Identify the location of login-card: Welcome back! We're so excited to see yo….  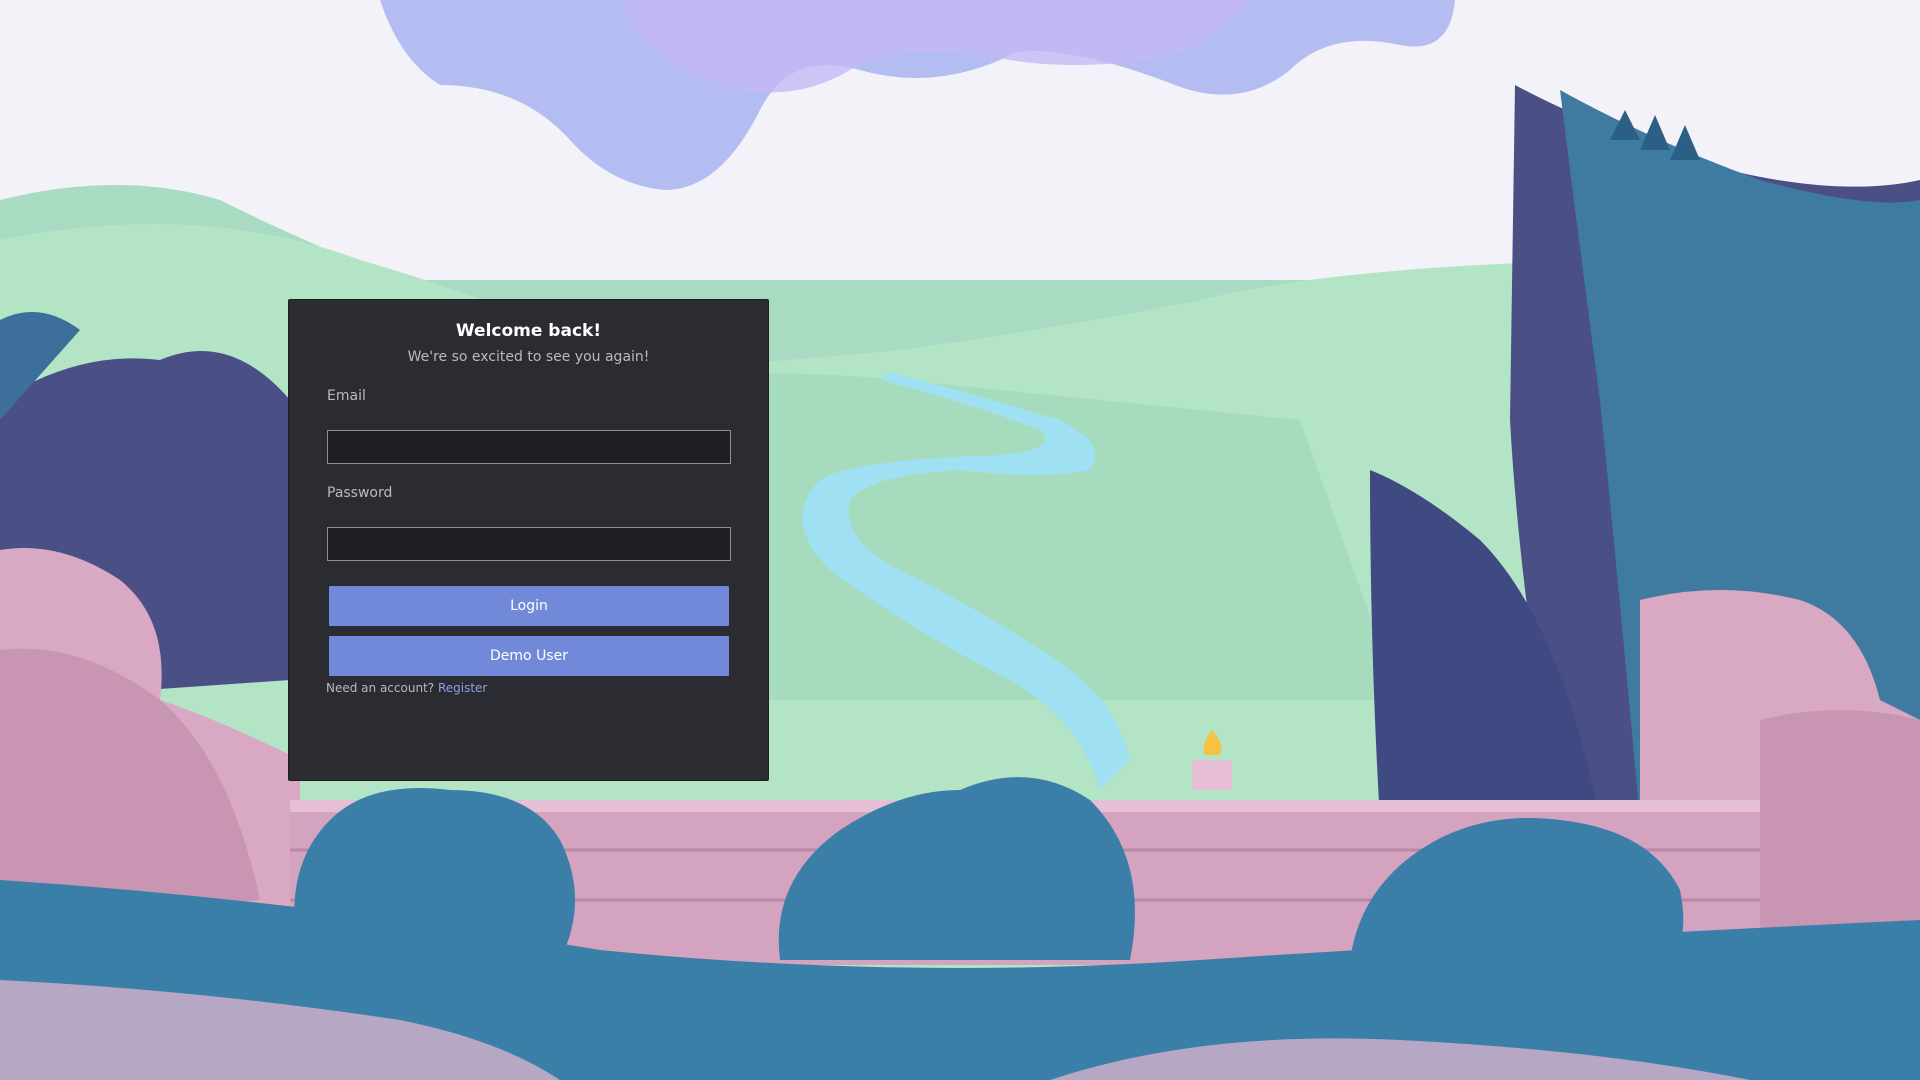
(528, 540).